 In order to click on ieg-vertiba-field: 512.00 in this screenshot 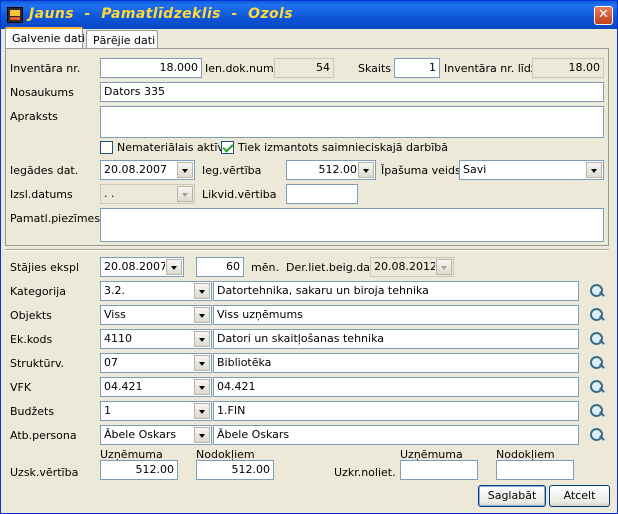, I will do `click(331, 170)`.